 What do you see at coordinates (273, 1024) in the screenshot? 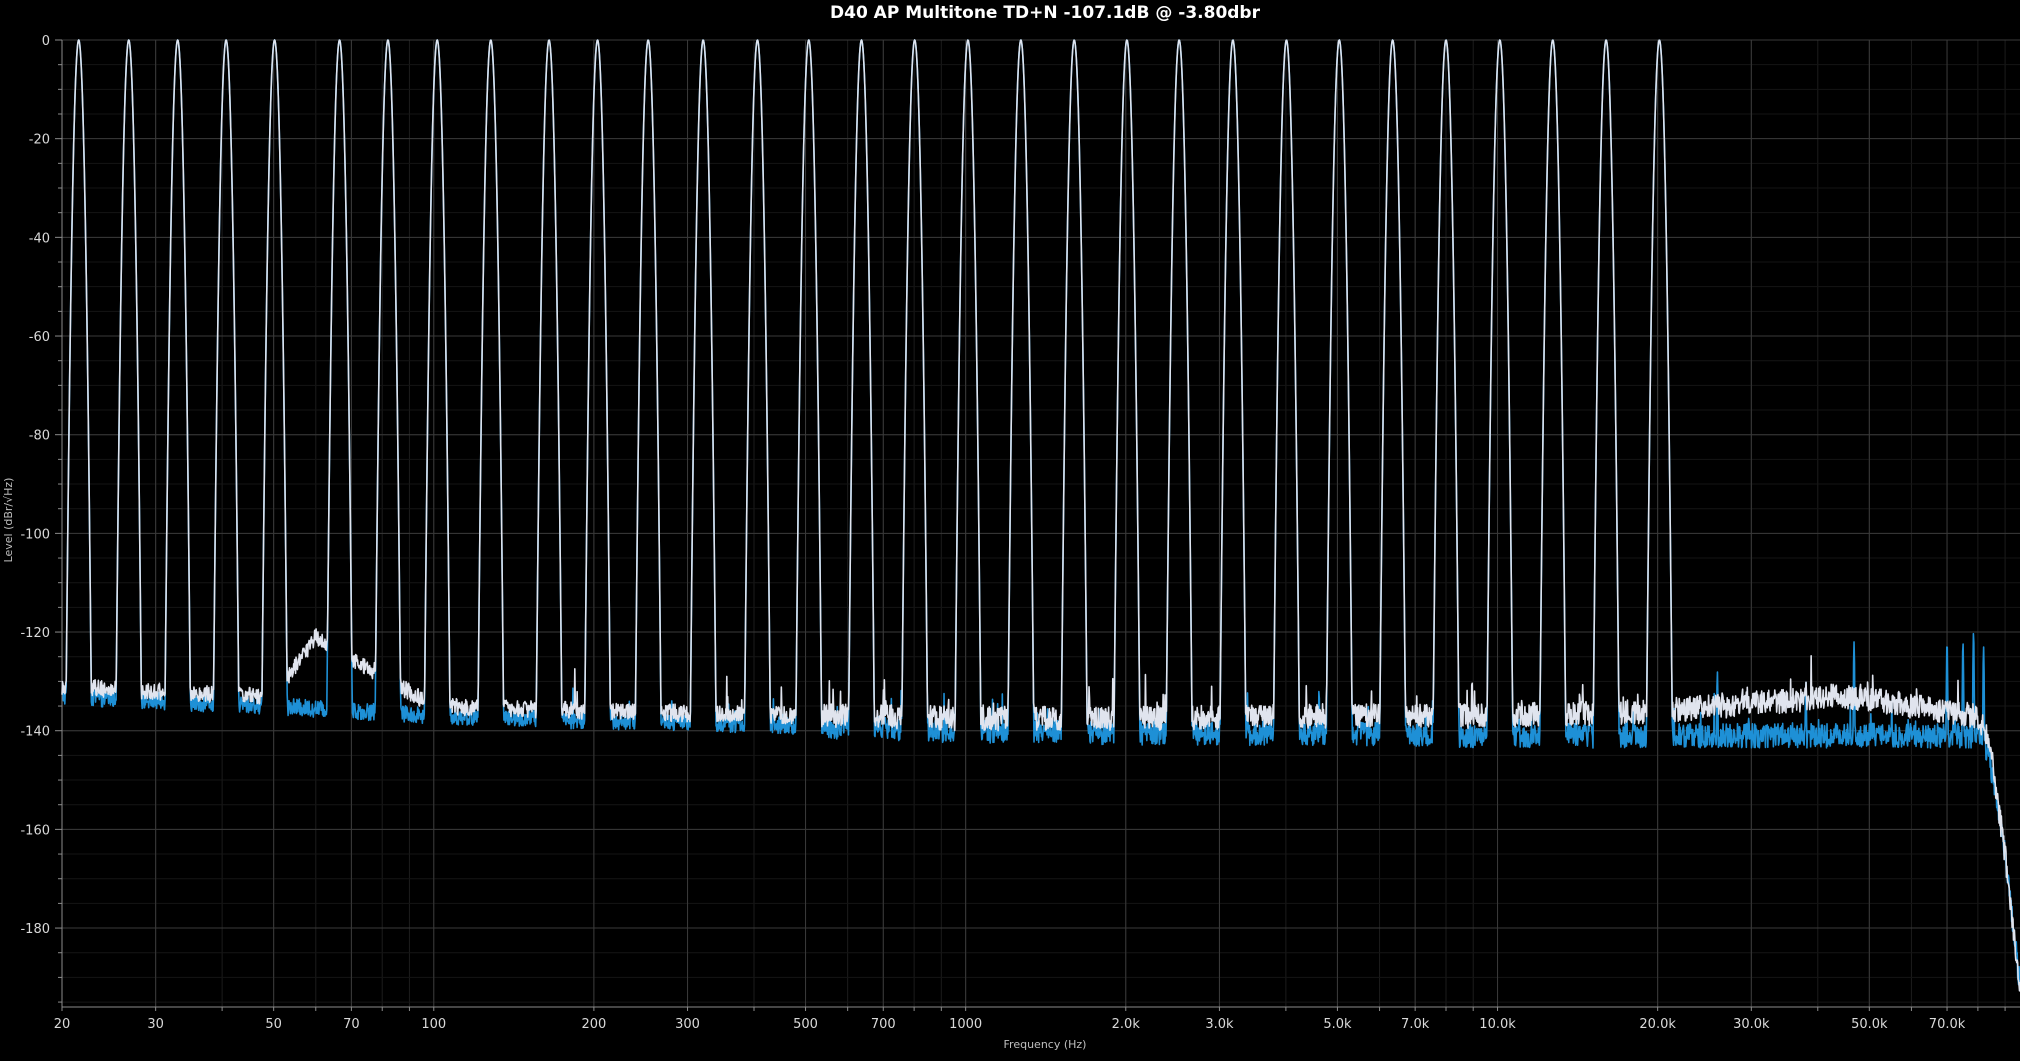
I see `x-tick-label: 50` at bounding box center [273, 1024].